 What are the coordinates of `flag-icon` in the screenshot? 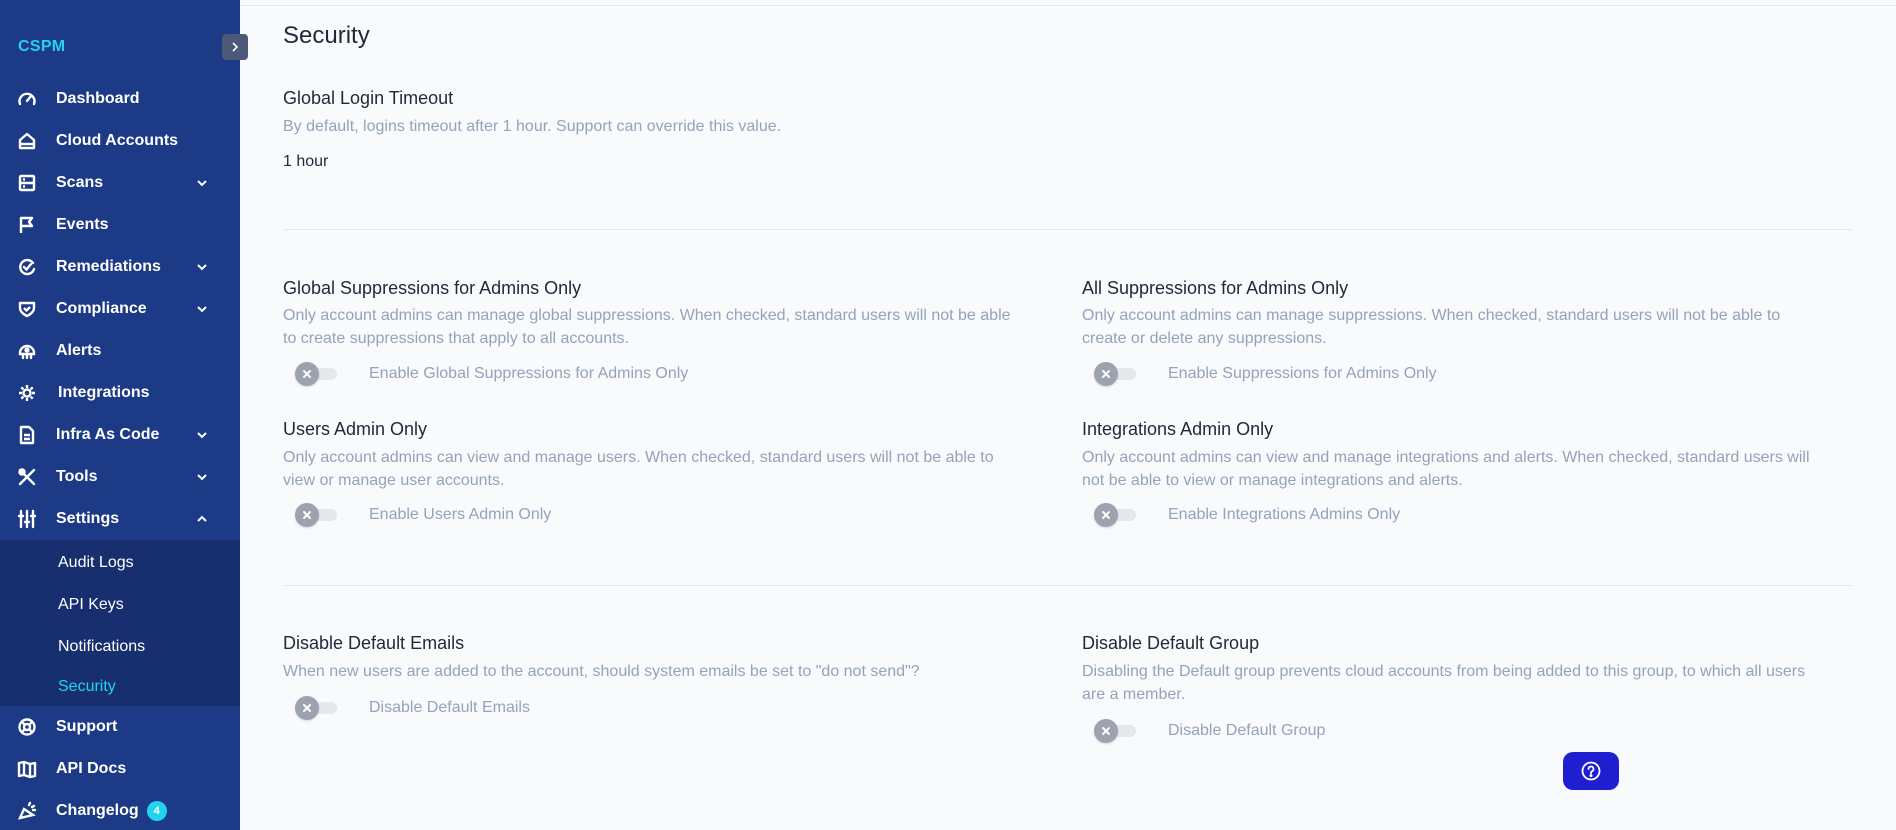 It's located at (27, 225).